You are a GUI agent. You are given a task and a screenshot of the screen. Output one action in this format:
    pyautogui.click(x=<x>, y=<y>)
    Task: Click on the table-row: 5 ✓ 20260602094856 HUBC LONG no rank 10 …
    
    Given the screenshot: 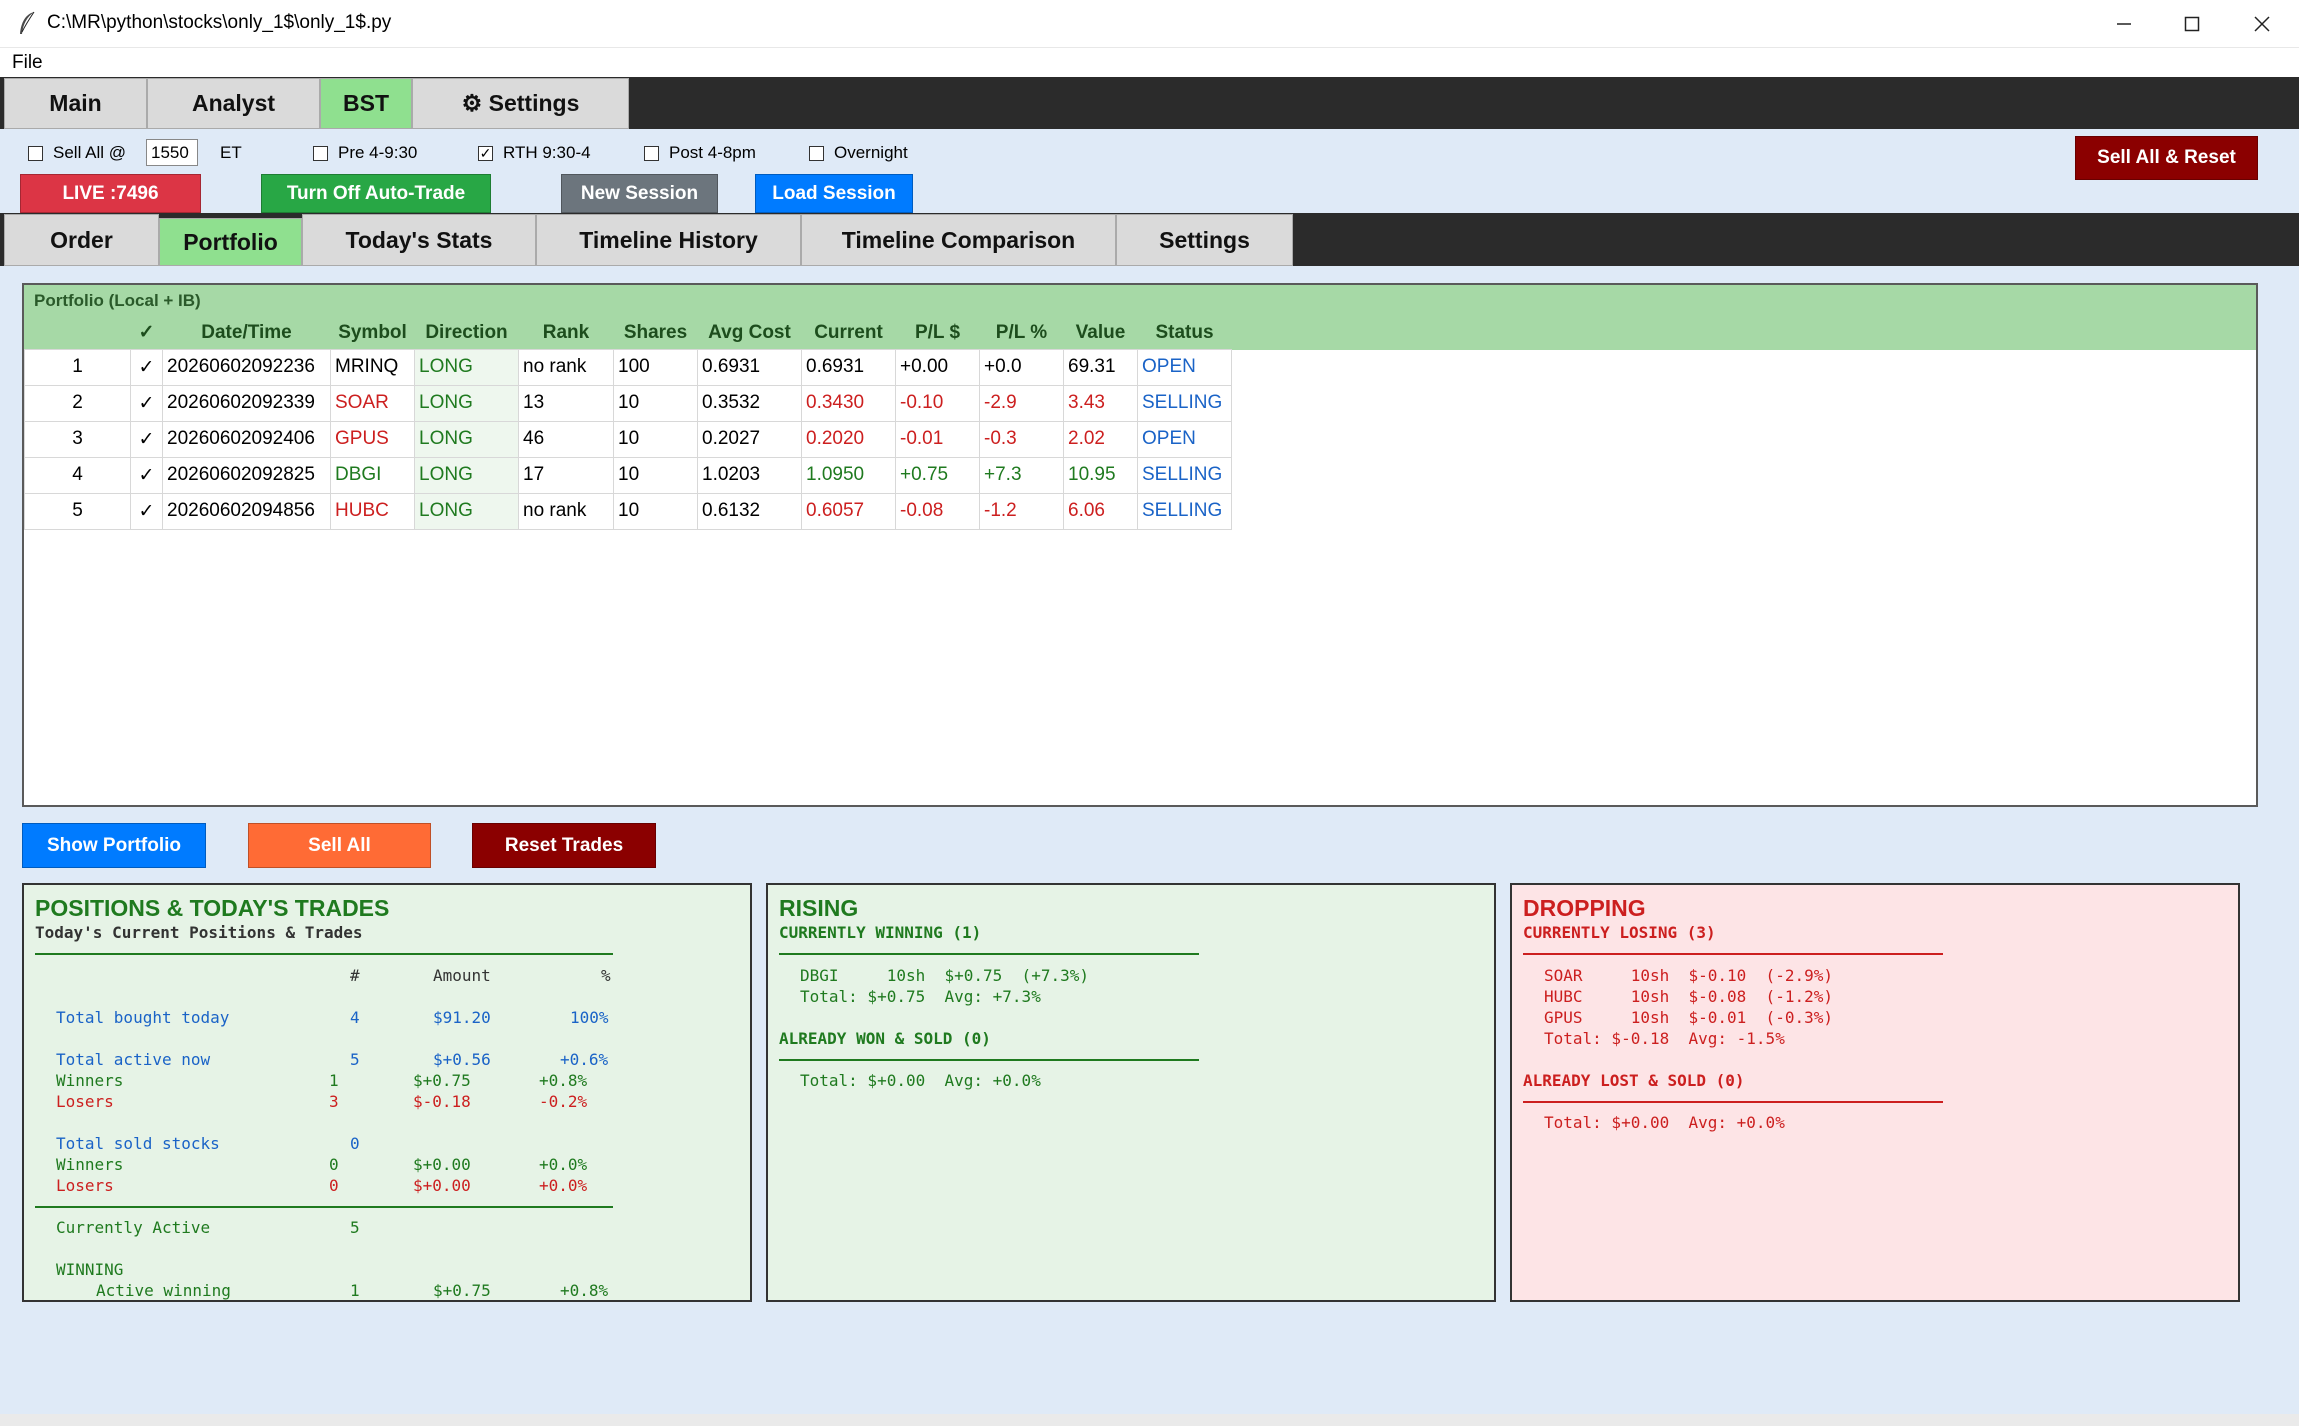 What is the action you would take?
    pyautogui.click(x=628, y=511)
    